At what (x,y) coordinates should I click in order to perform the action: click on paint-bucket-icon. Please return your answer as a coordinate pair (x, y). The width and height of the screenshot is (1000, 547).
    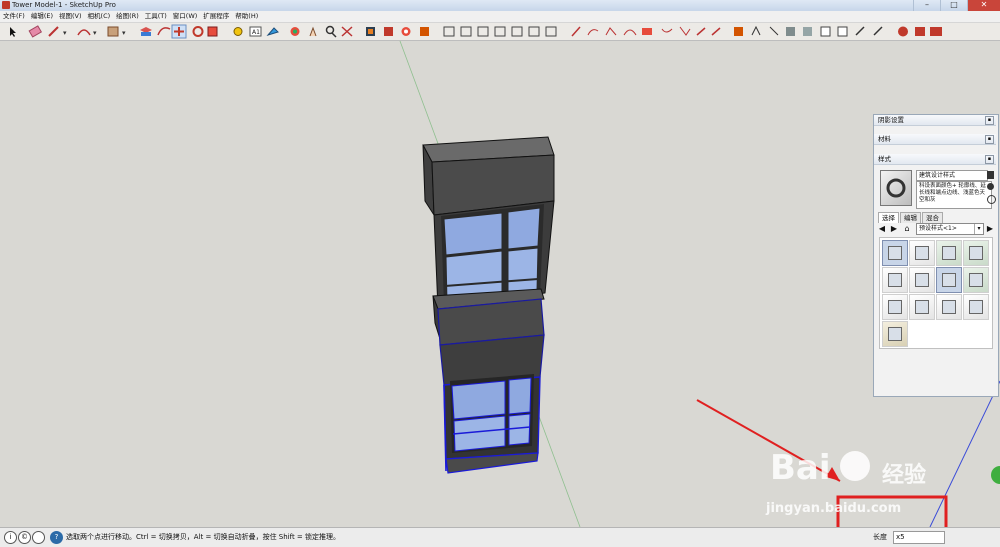
    Looking at the image, I should click on (272, 31).